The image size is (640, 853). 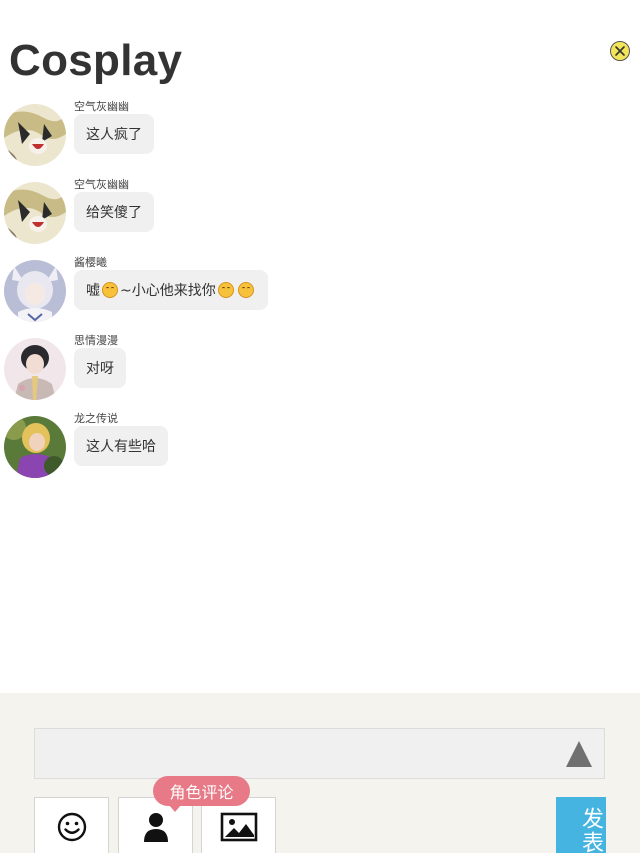 I want to click on comment-text: 嘘, so click(x=93, y=291).